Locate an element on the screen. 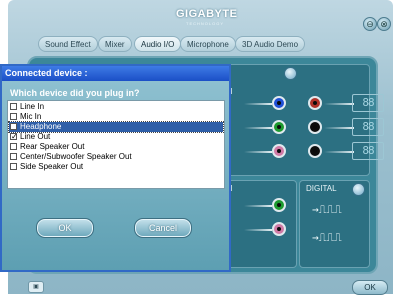 The height and width of the screenshot is (295, 393). option-label: Center/Subwoofer Speaker Out is located at coordinates (76, 156).